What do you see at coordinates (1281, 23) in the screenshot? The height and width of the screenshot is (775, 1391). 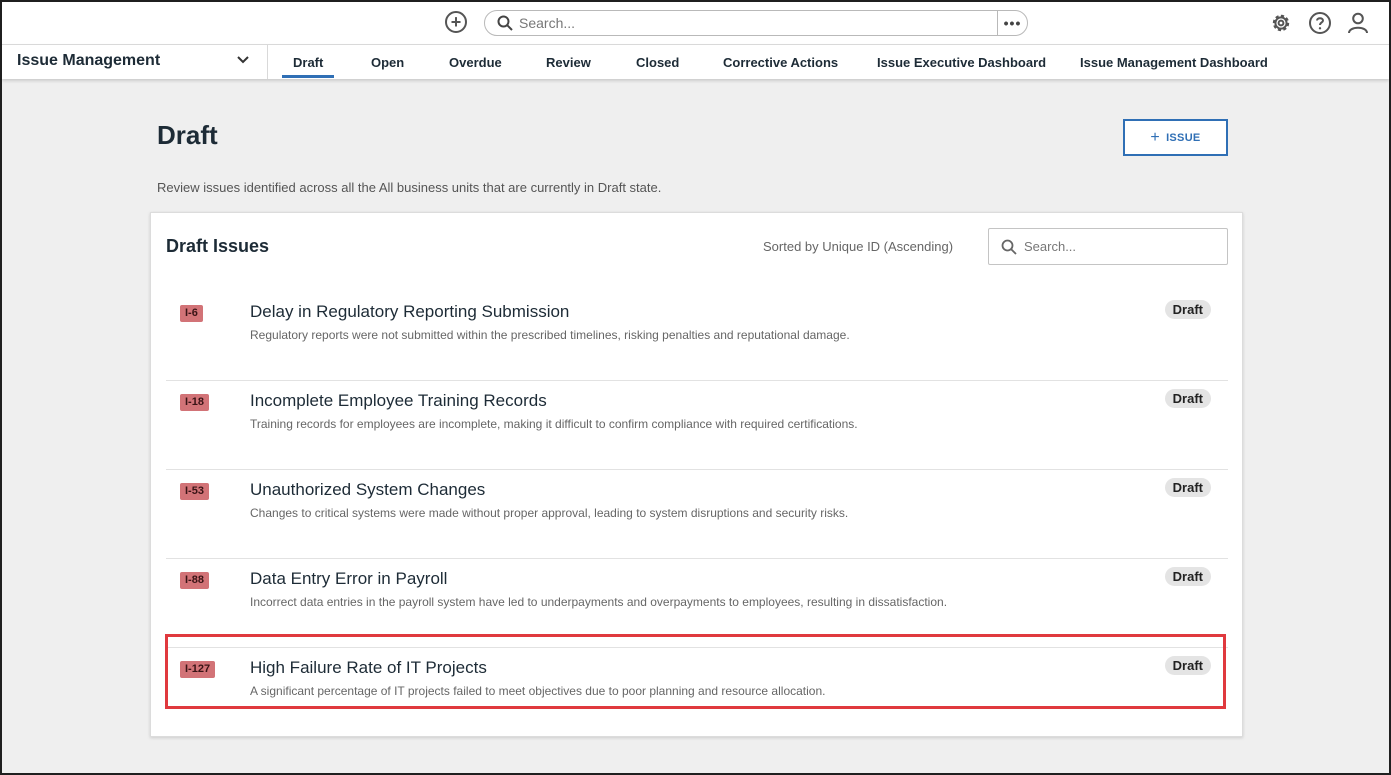 I see `gear-icon` at bounding box center [1281, 23].